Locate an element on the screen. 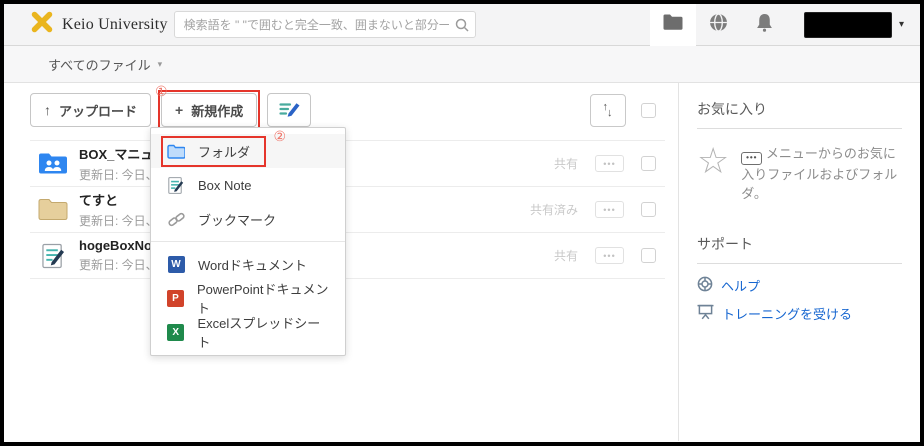 This screenshot has height=446, width=924. new-button-wrap: + 新規作成 ① is located at coordinates (208, 106).